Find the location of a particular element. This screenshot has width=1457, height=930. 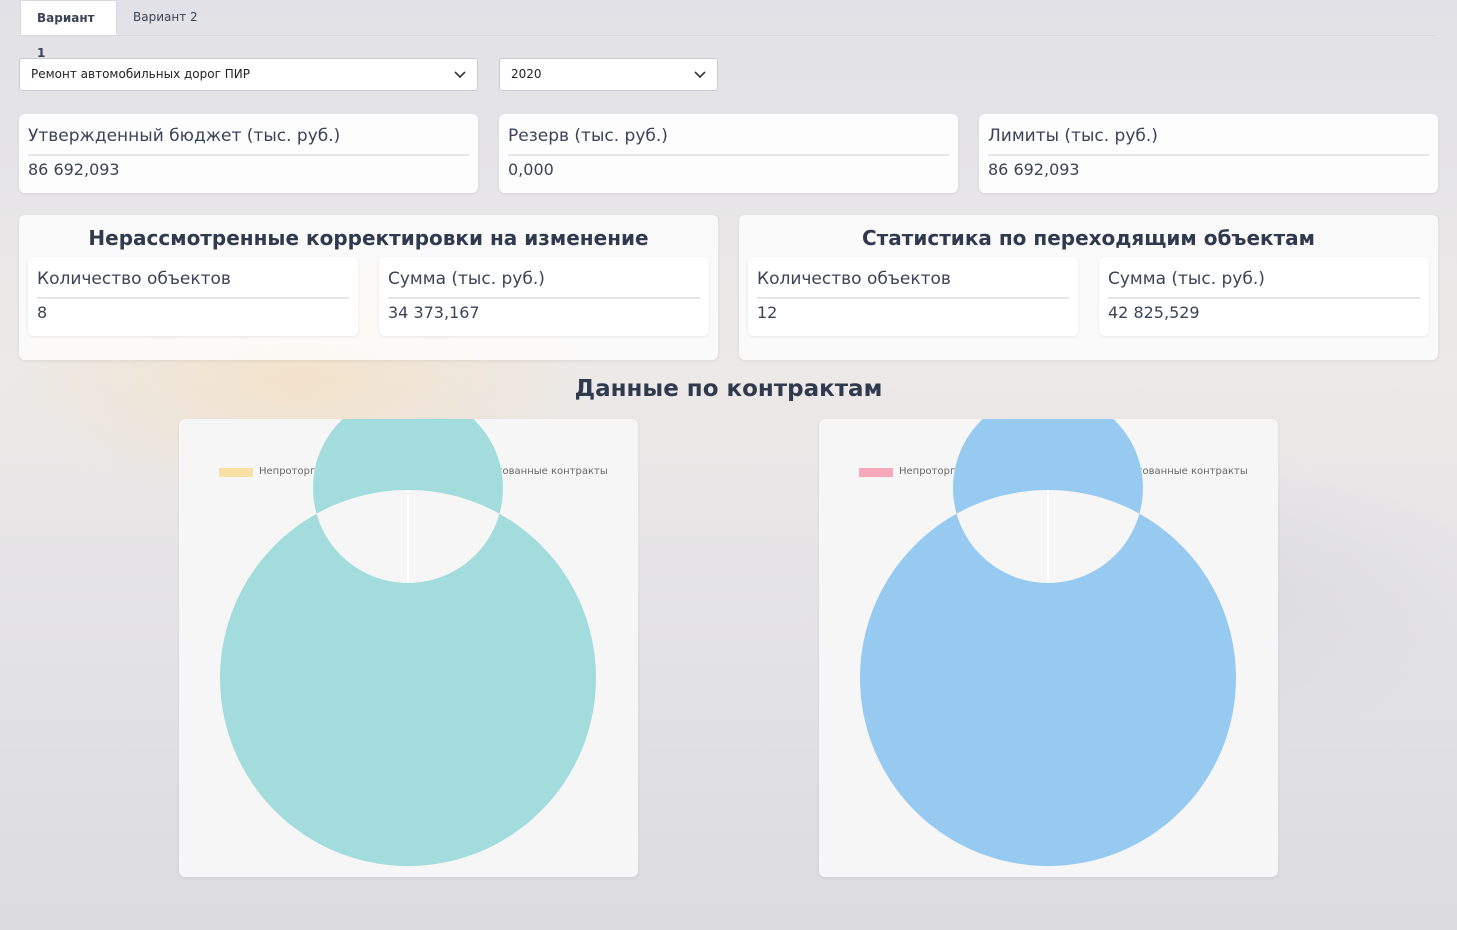

card-label: Утвержденный бюджет (тыс. руб.) is located at coordinates (184, 136).